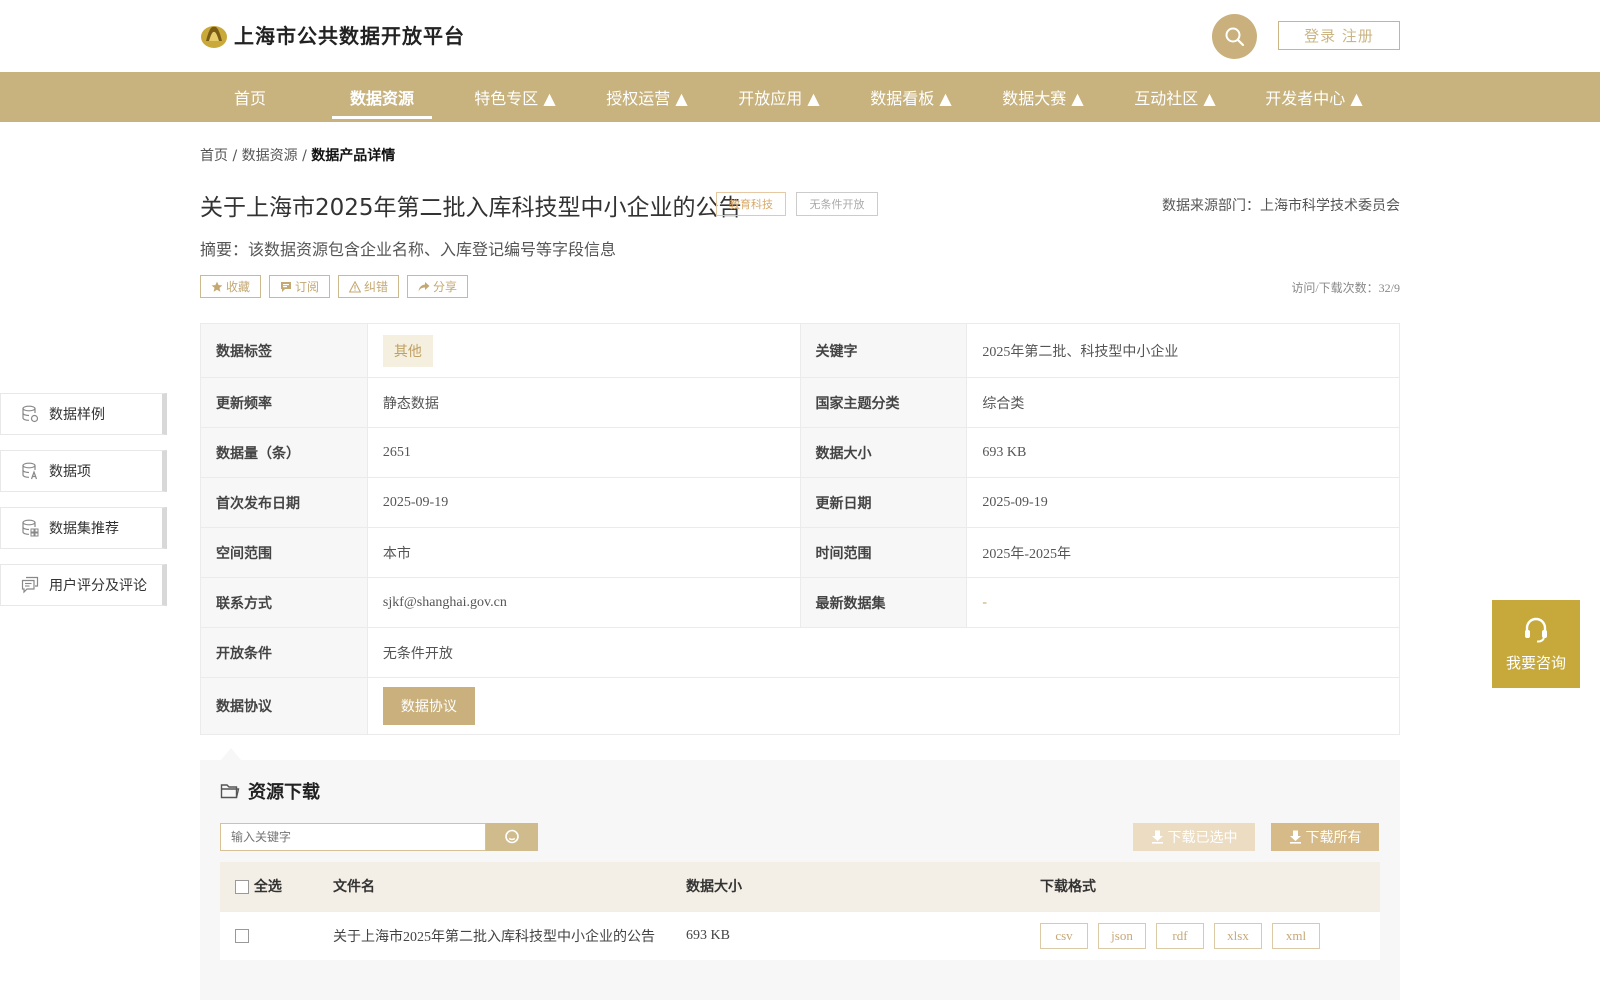  Describe the element at coordinates (286, 286) in the screenshot. I see `subscribe-icon` at that location.